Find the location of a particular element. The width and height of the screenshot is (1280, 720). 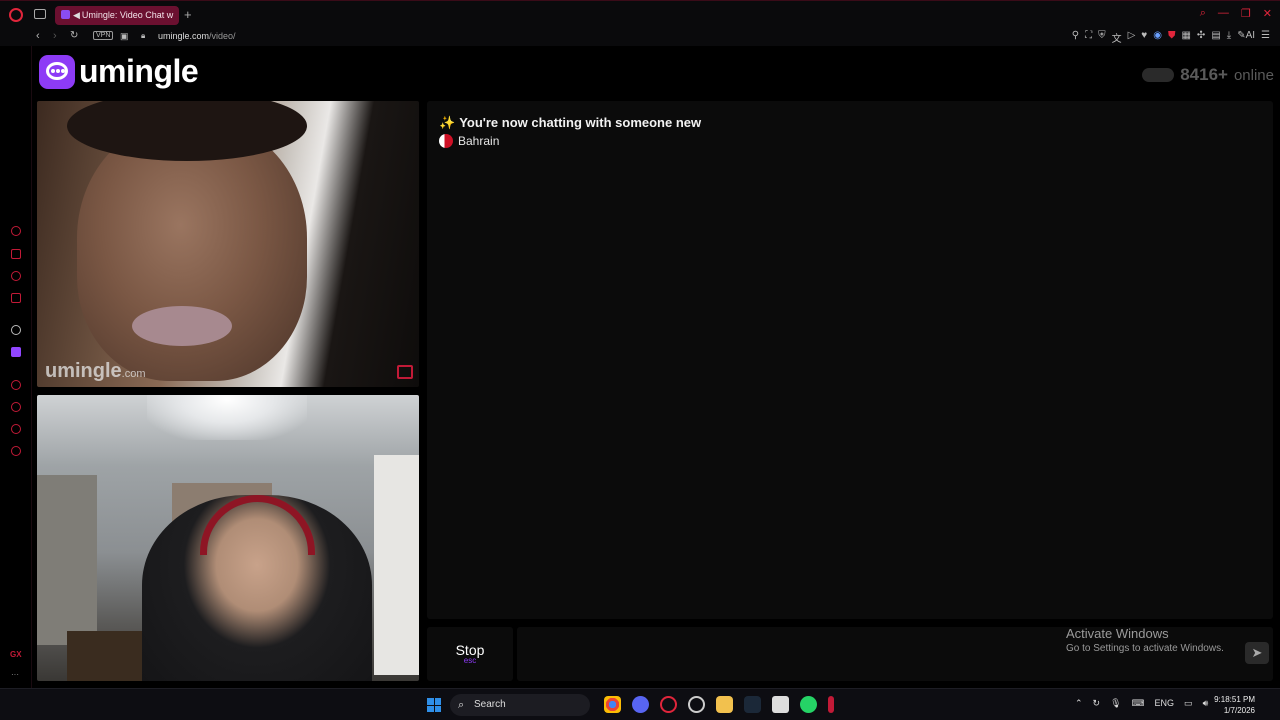

apps-icon: ▦ is located at coordinates (1185, 37).